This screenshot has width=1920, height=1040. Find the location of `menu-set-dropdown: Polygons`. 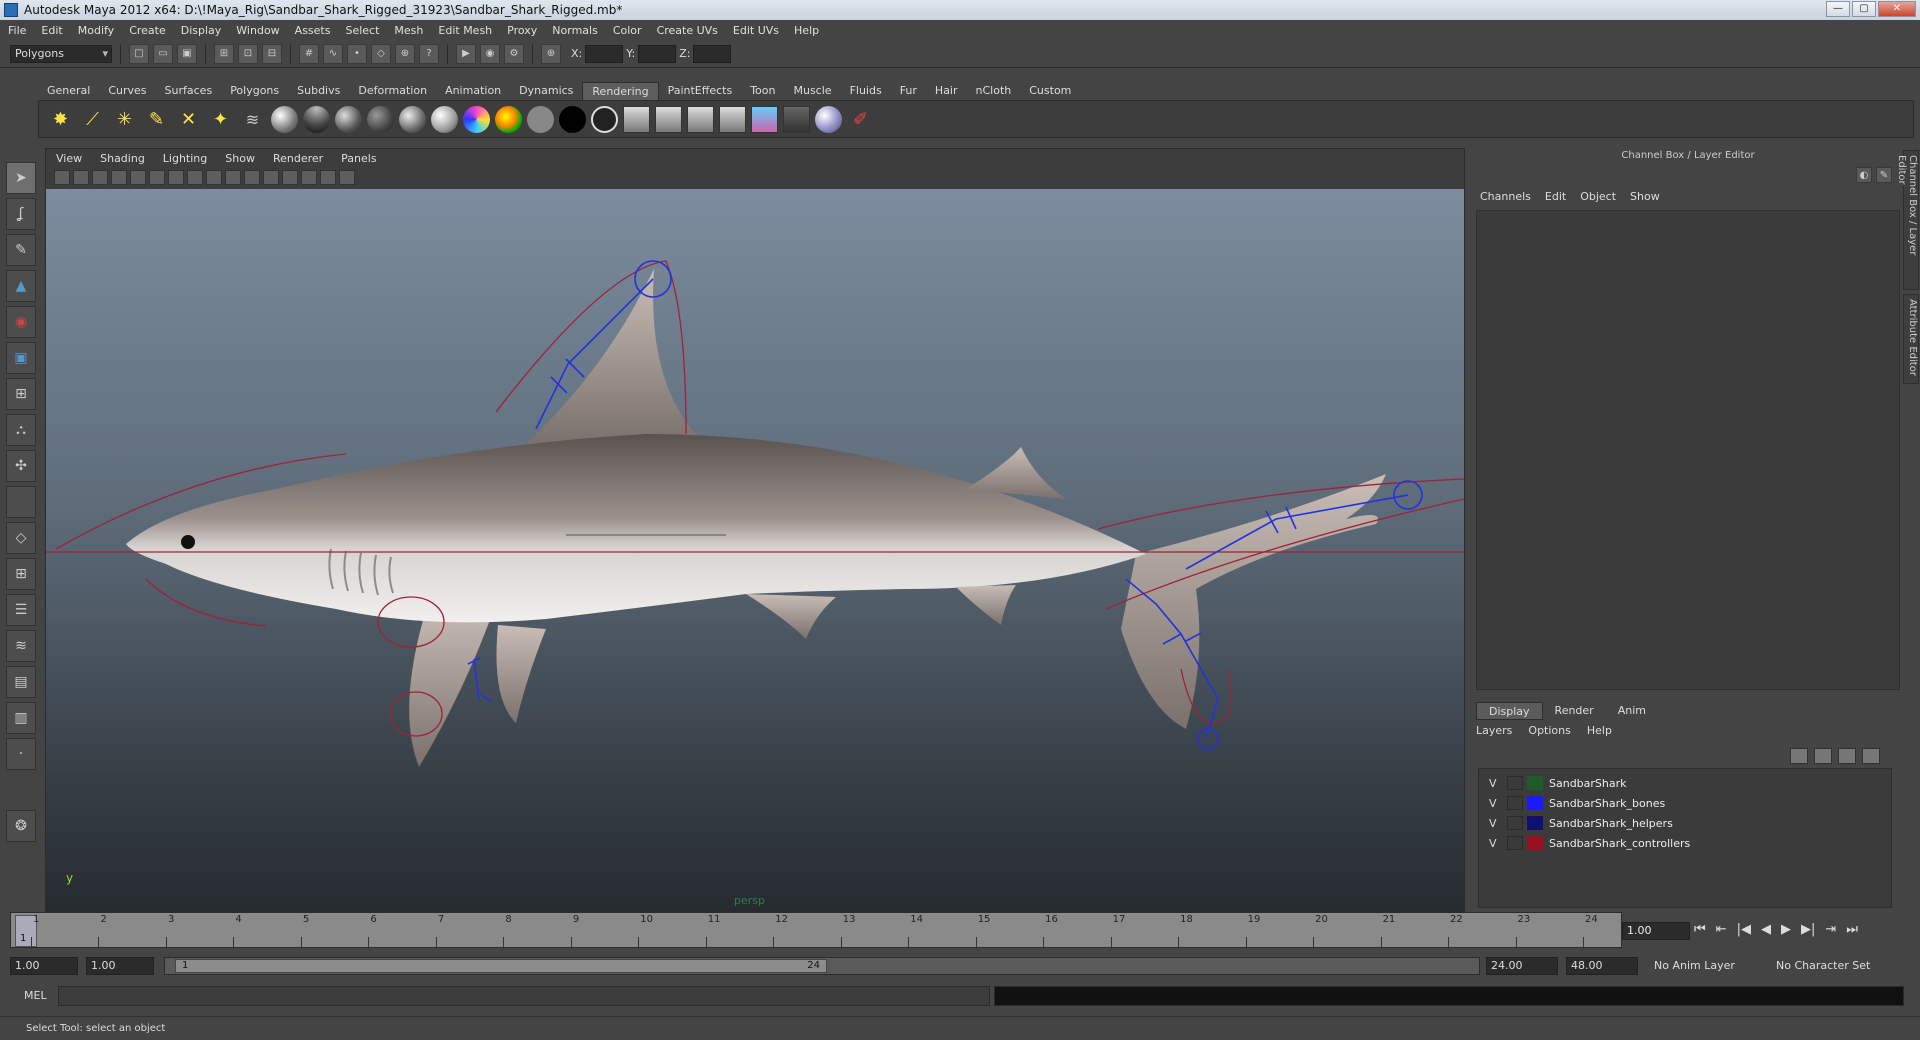

menu-set-dropdown: Polygons is located at coordinates (61, 53).